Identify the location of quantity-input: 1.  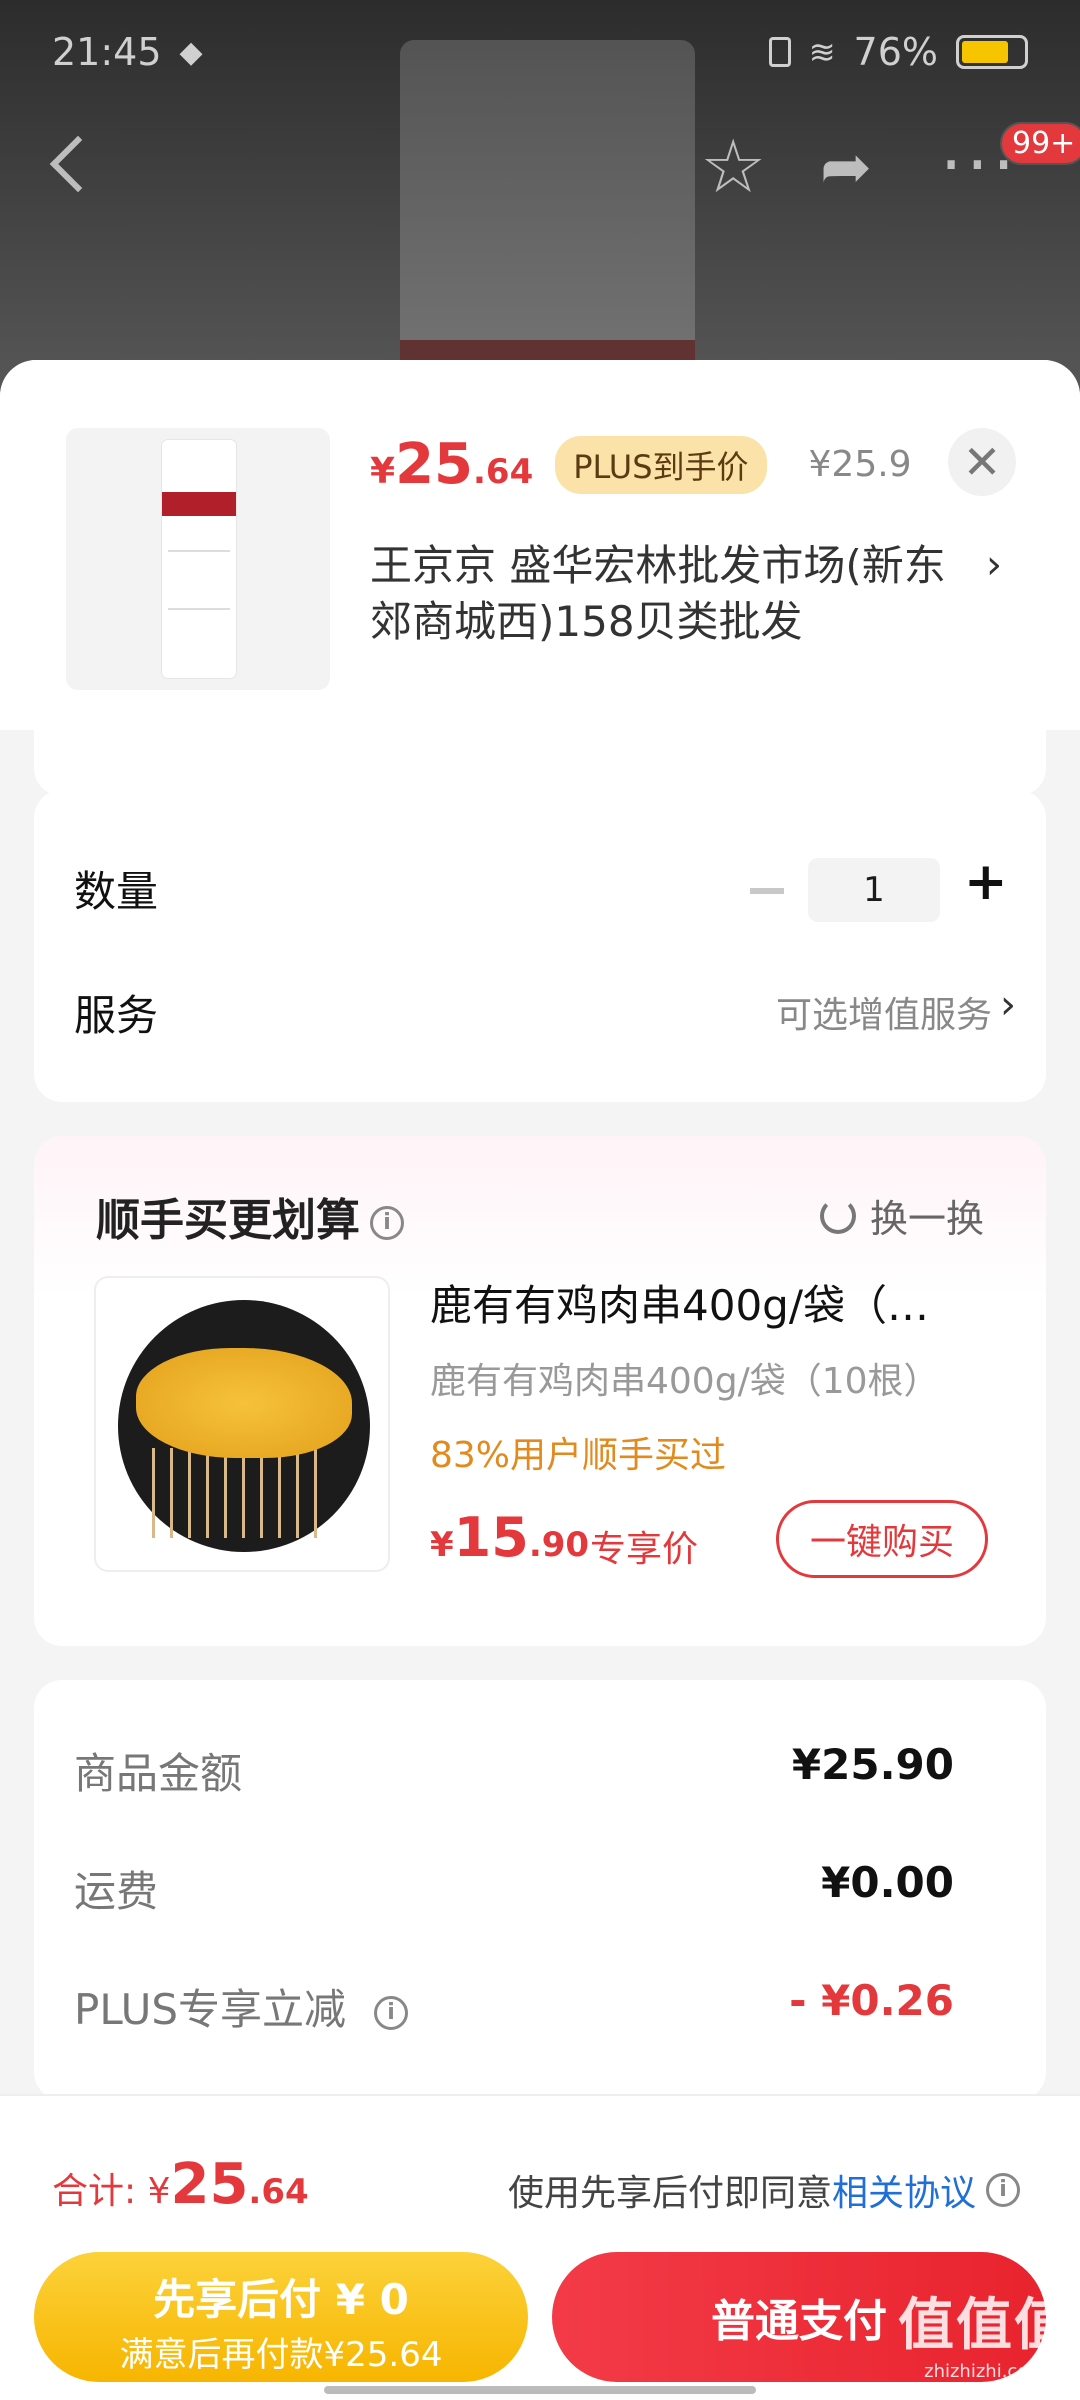
(874, 890).